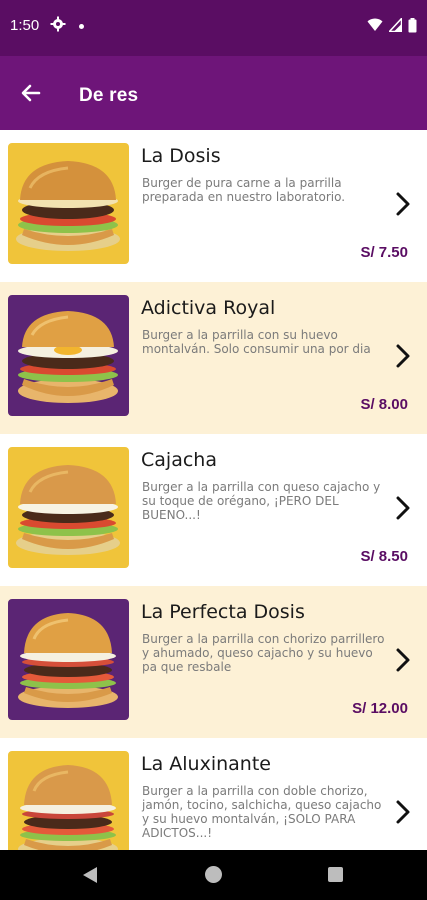 The image size is (427, 900). Describe the element at coordinates (335, 874) in the screenshot. I see `nav-recents-icon` at that location.